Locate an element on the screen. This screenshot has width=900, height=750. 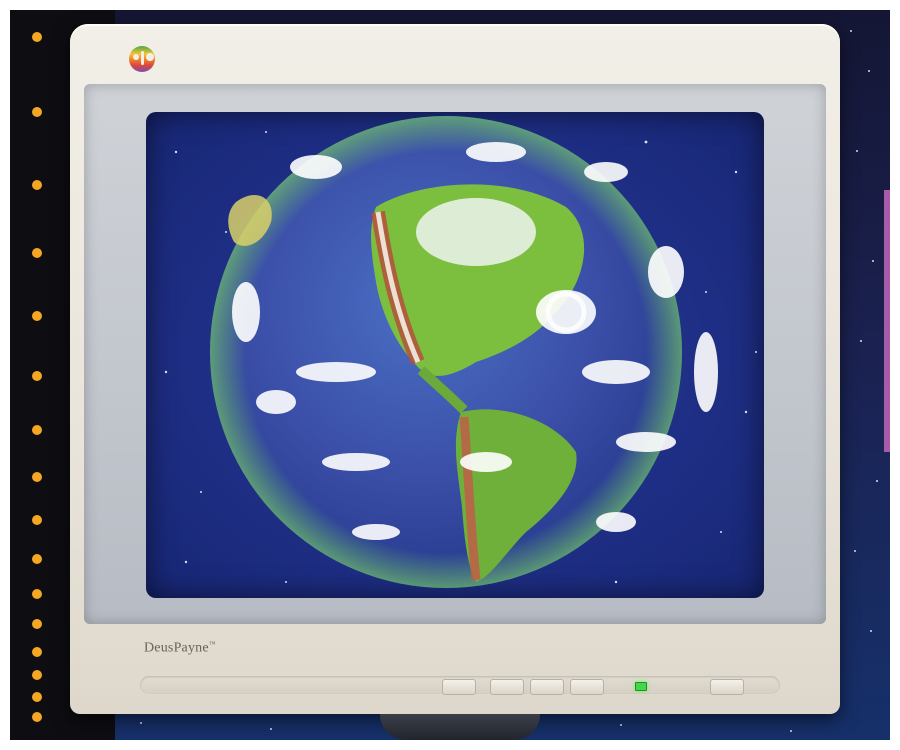
power-led is located at coordinates (641, 686).